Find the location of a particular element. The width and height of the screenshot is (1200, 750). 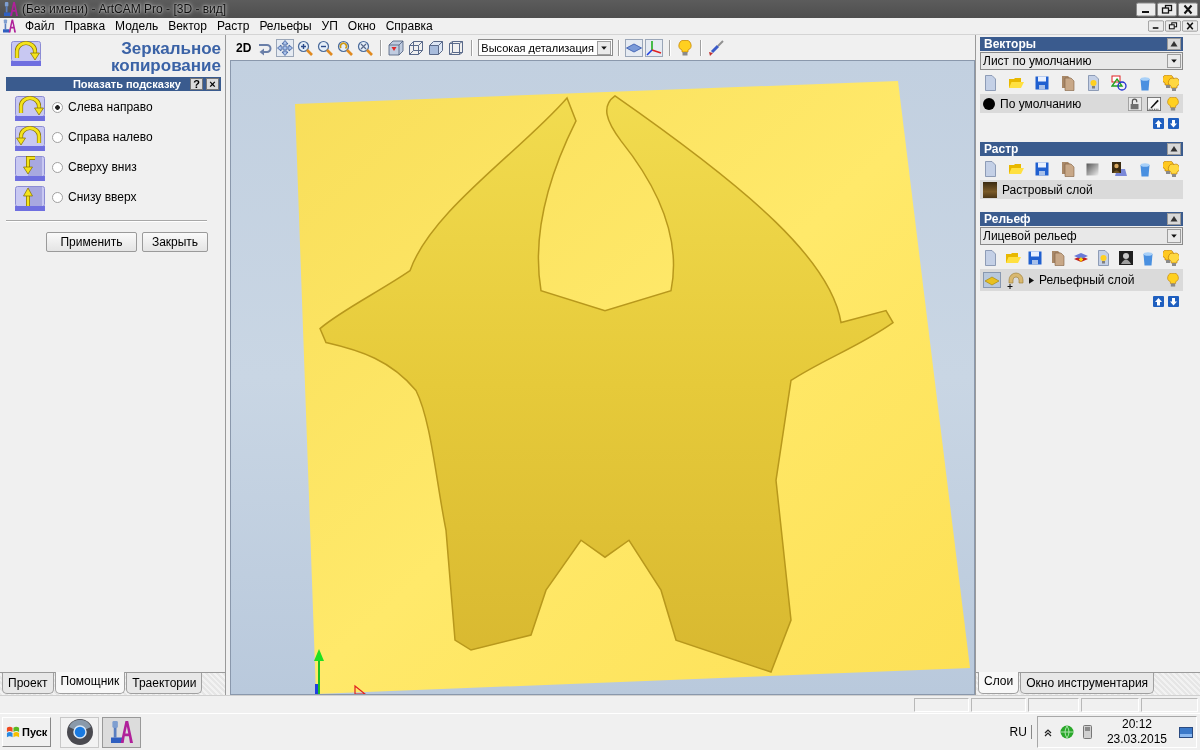

desktop-icon is located at coordinates (1186, 732).